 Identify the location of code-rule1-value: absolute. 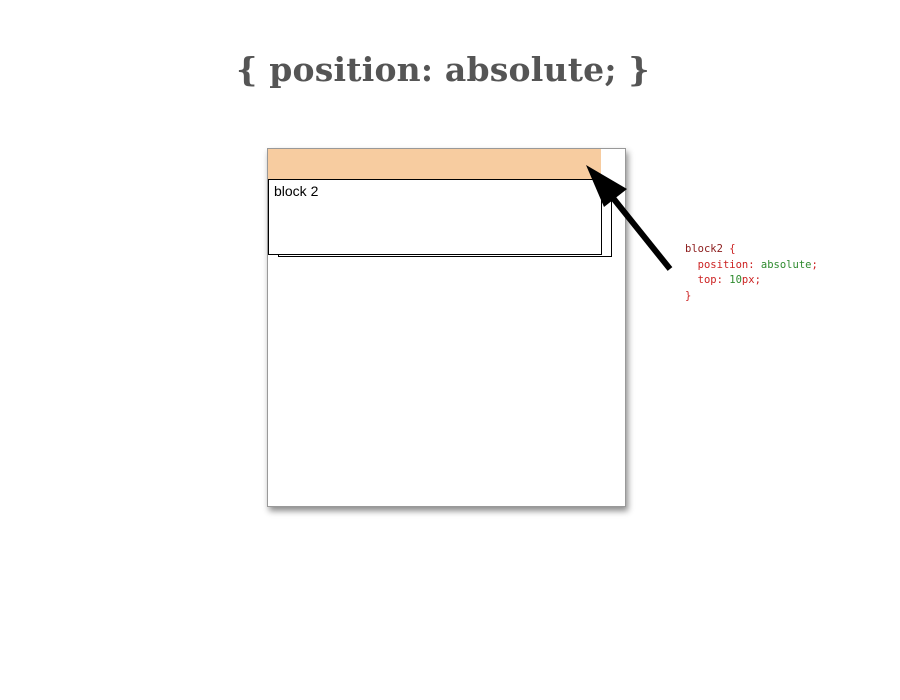
(783, 264).